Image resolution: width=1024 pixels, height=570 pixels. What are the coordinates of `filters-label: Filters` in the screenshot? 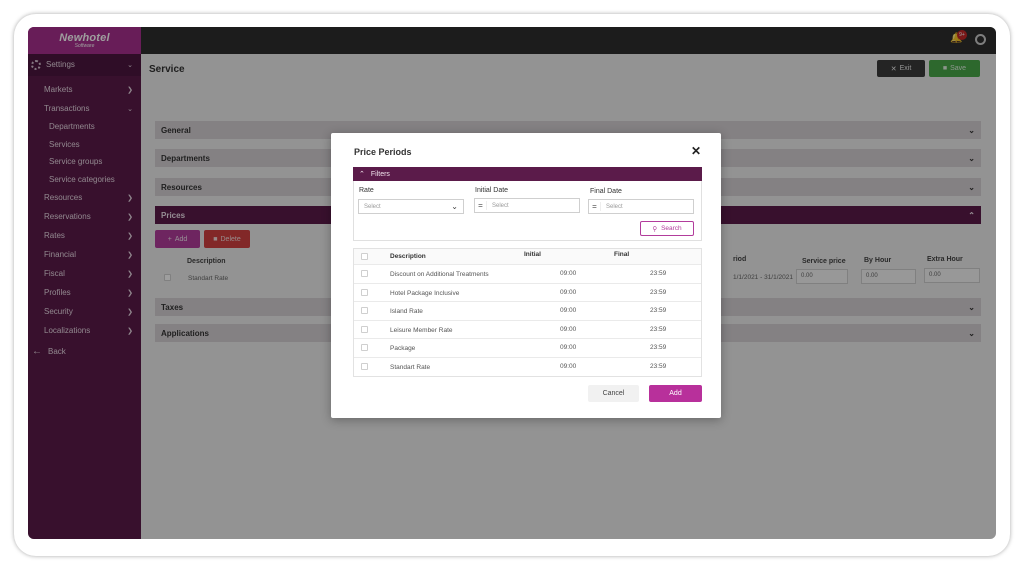 It's located at (380, 174).